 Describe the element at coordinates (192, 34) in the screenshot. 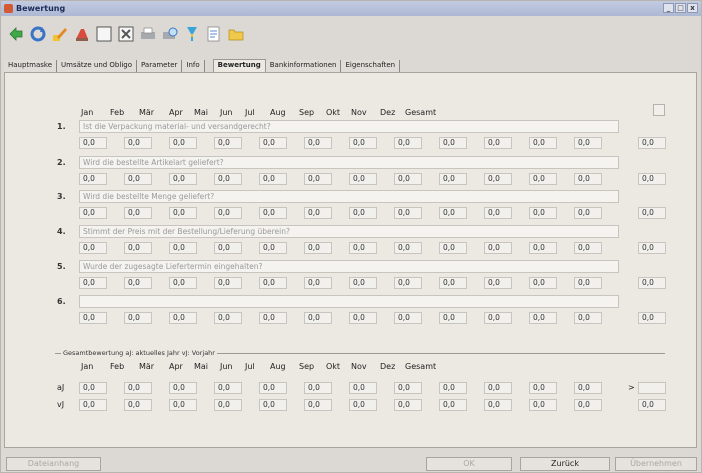

I see `filter-icon` at that location.